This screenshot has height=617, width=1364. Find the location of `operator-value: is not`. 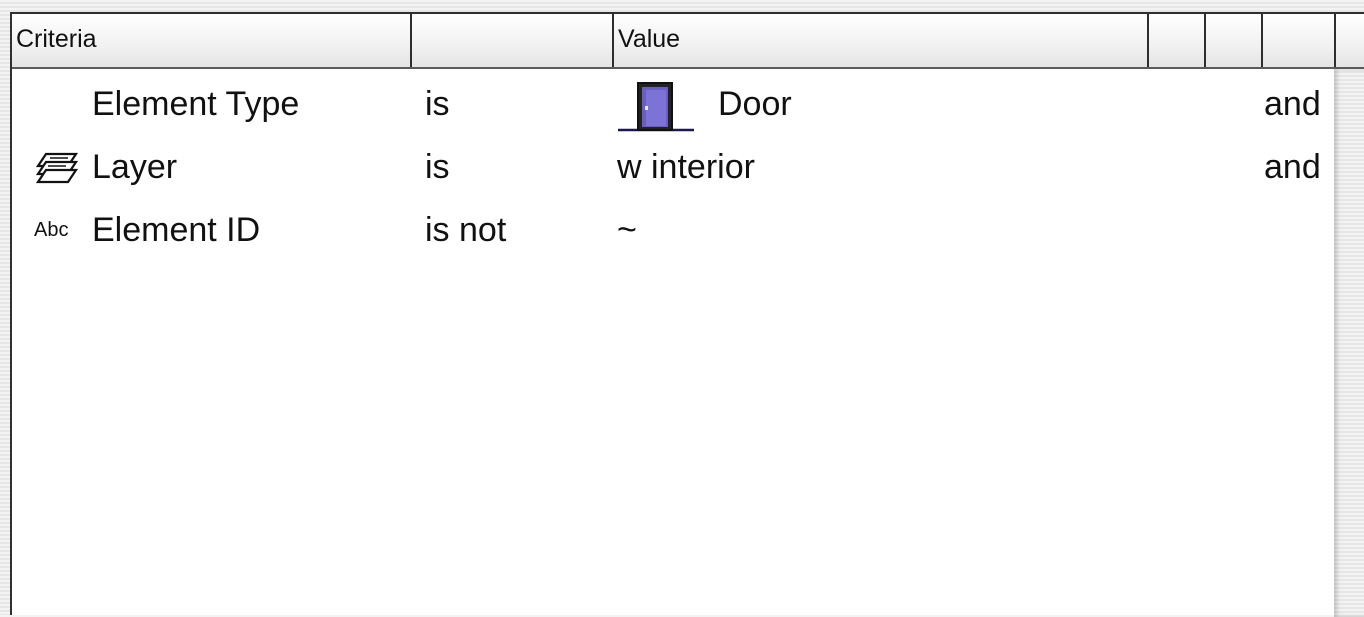

operator-value: is not is located at coordinates (465, 230).